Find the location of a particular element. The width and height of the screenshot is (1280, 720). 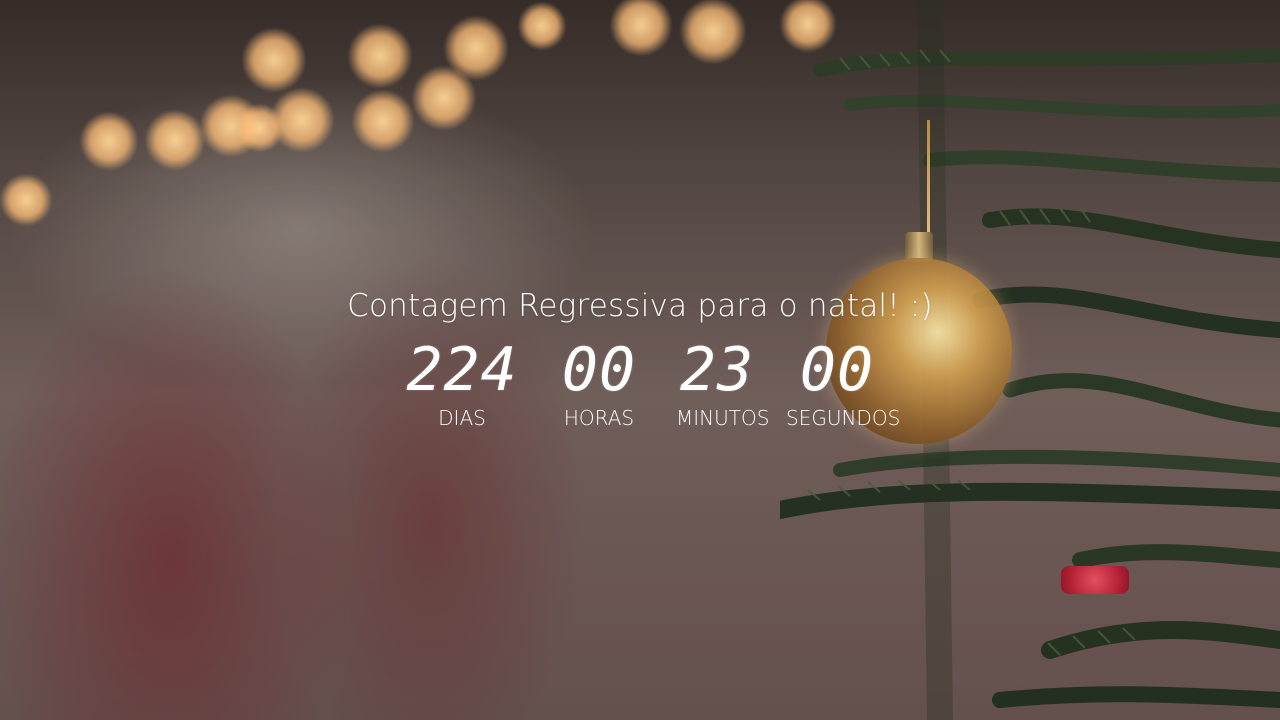

countdown-timer: 224 DIAS 00 HORAS 23 MINUTOS 00 SEGUNDOS is located at coordinates (640, 390).